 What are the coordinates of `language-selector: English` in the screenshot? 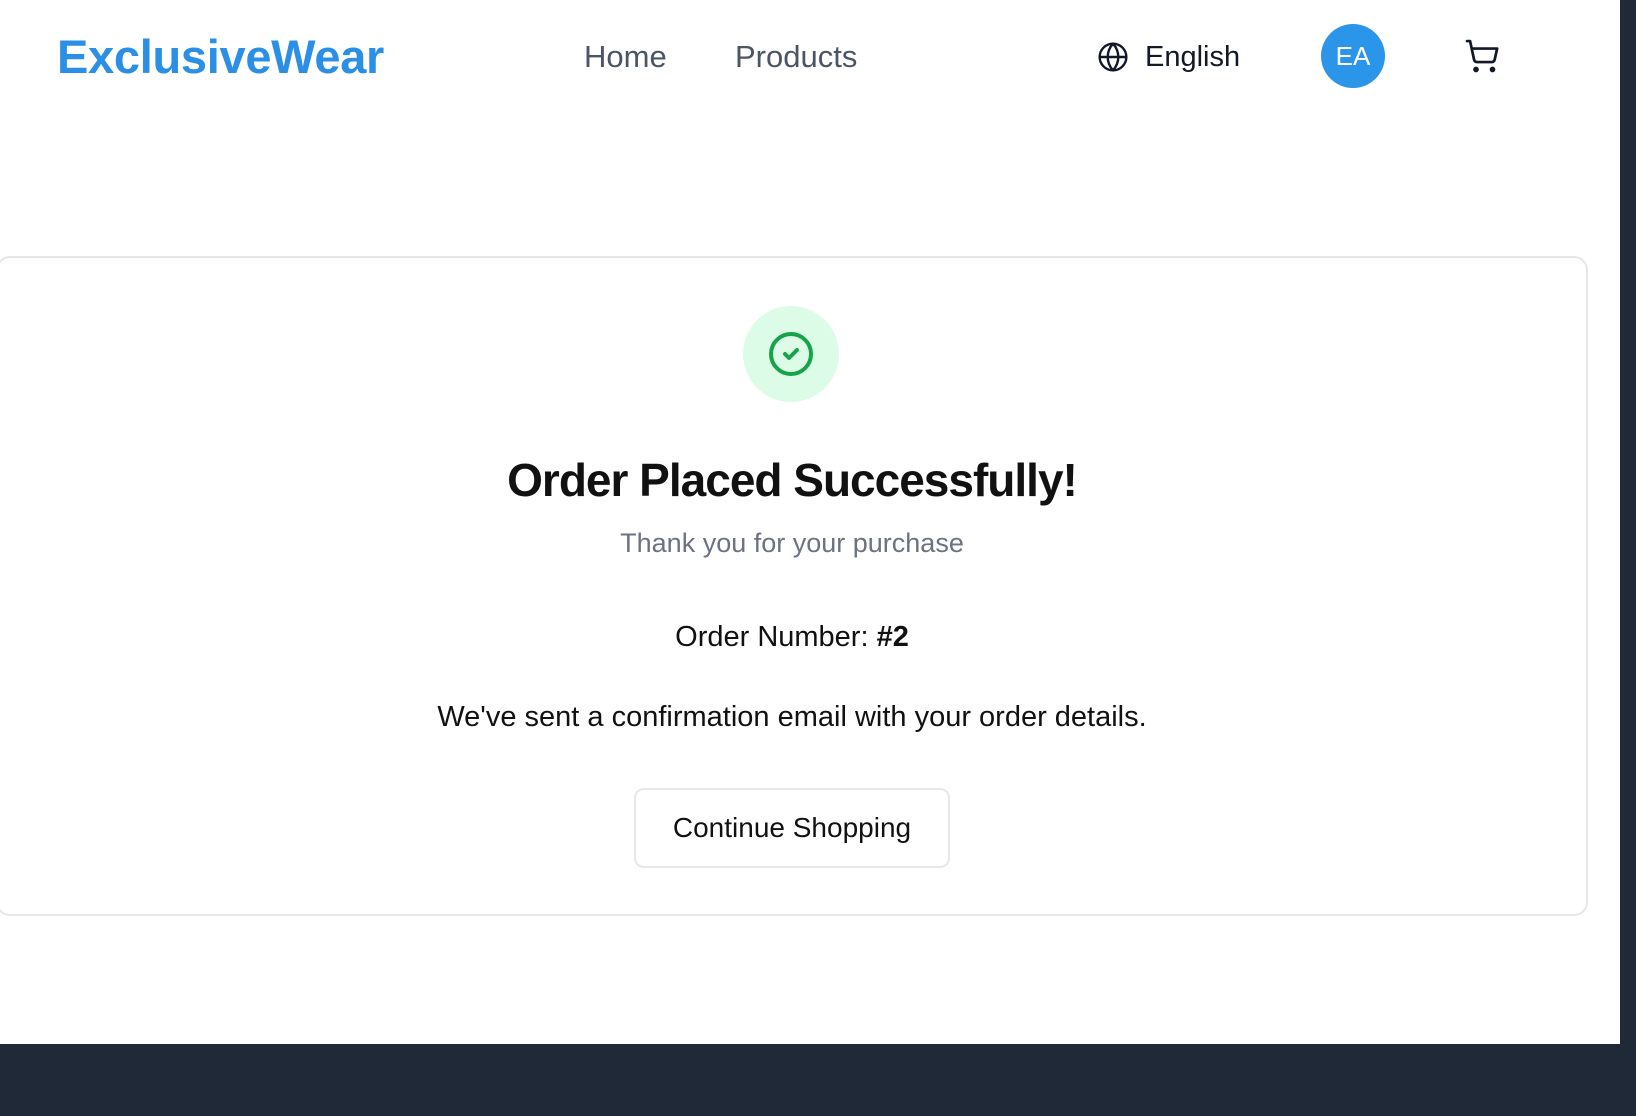 It's located at (1168, 57).